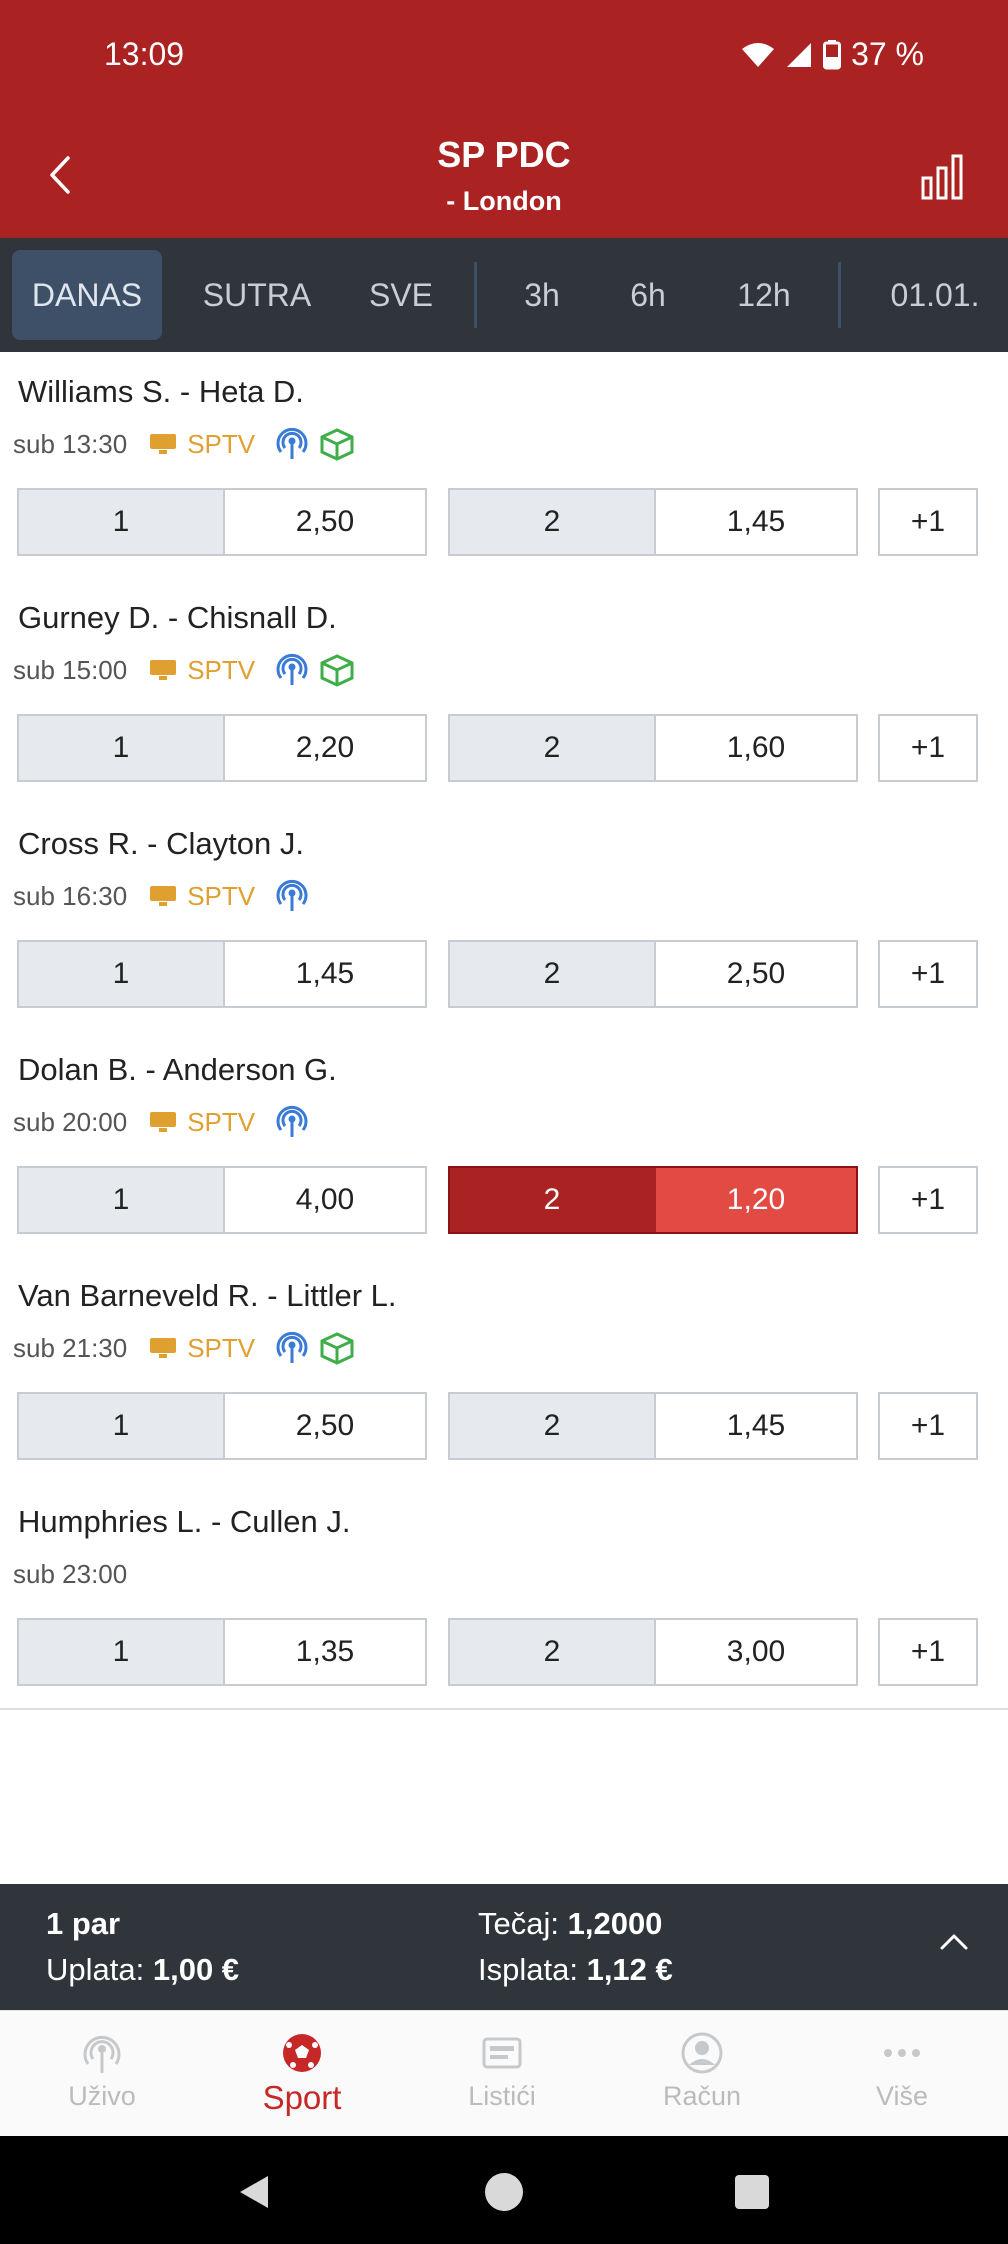  What do you see at coordinates (942, 177) in the screenshot?
I see `statistics-icon` at bounding box center [942, 177].